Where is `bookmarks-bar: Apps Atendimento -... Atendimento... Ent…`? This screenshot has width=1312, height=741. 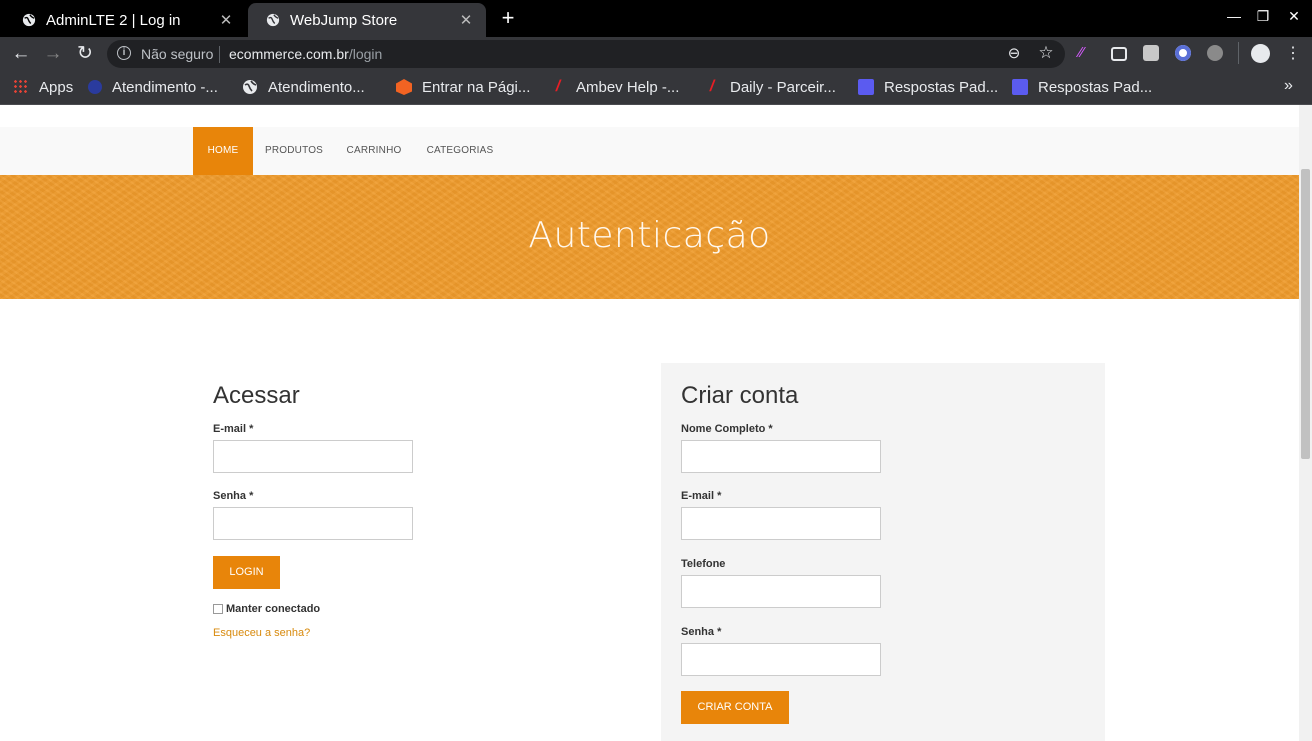 bookmarks-bar: Apps Atendimento -... Atendimento... Ent… is located at coordinates (656, 87).